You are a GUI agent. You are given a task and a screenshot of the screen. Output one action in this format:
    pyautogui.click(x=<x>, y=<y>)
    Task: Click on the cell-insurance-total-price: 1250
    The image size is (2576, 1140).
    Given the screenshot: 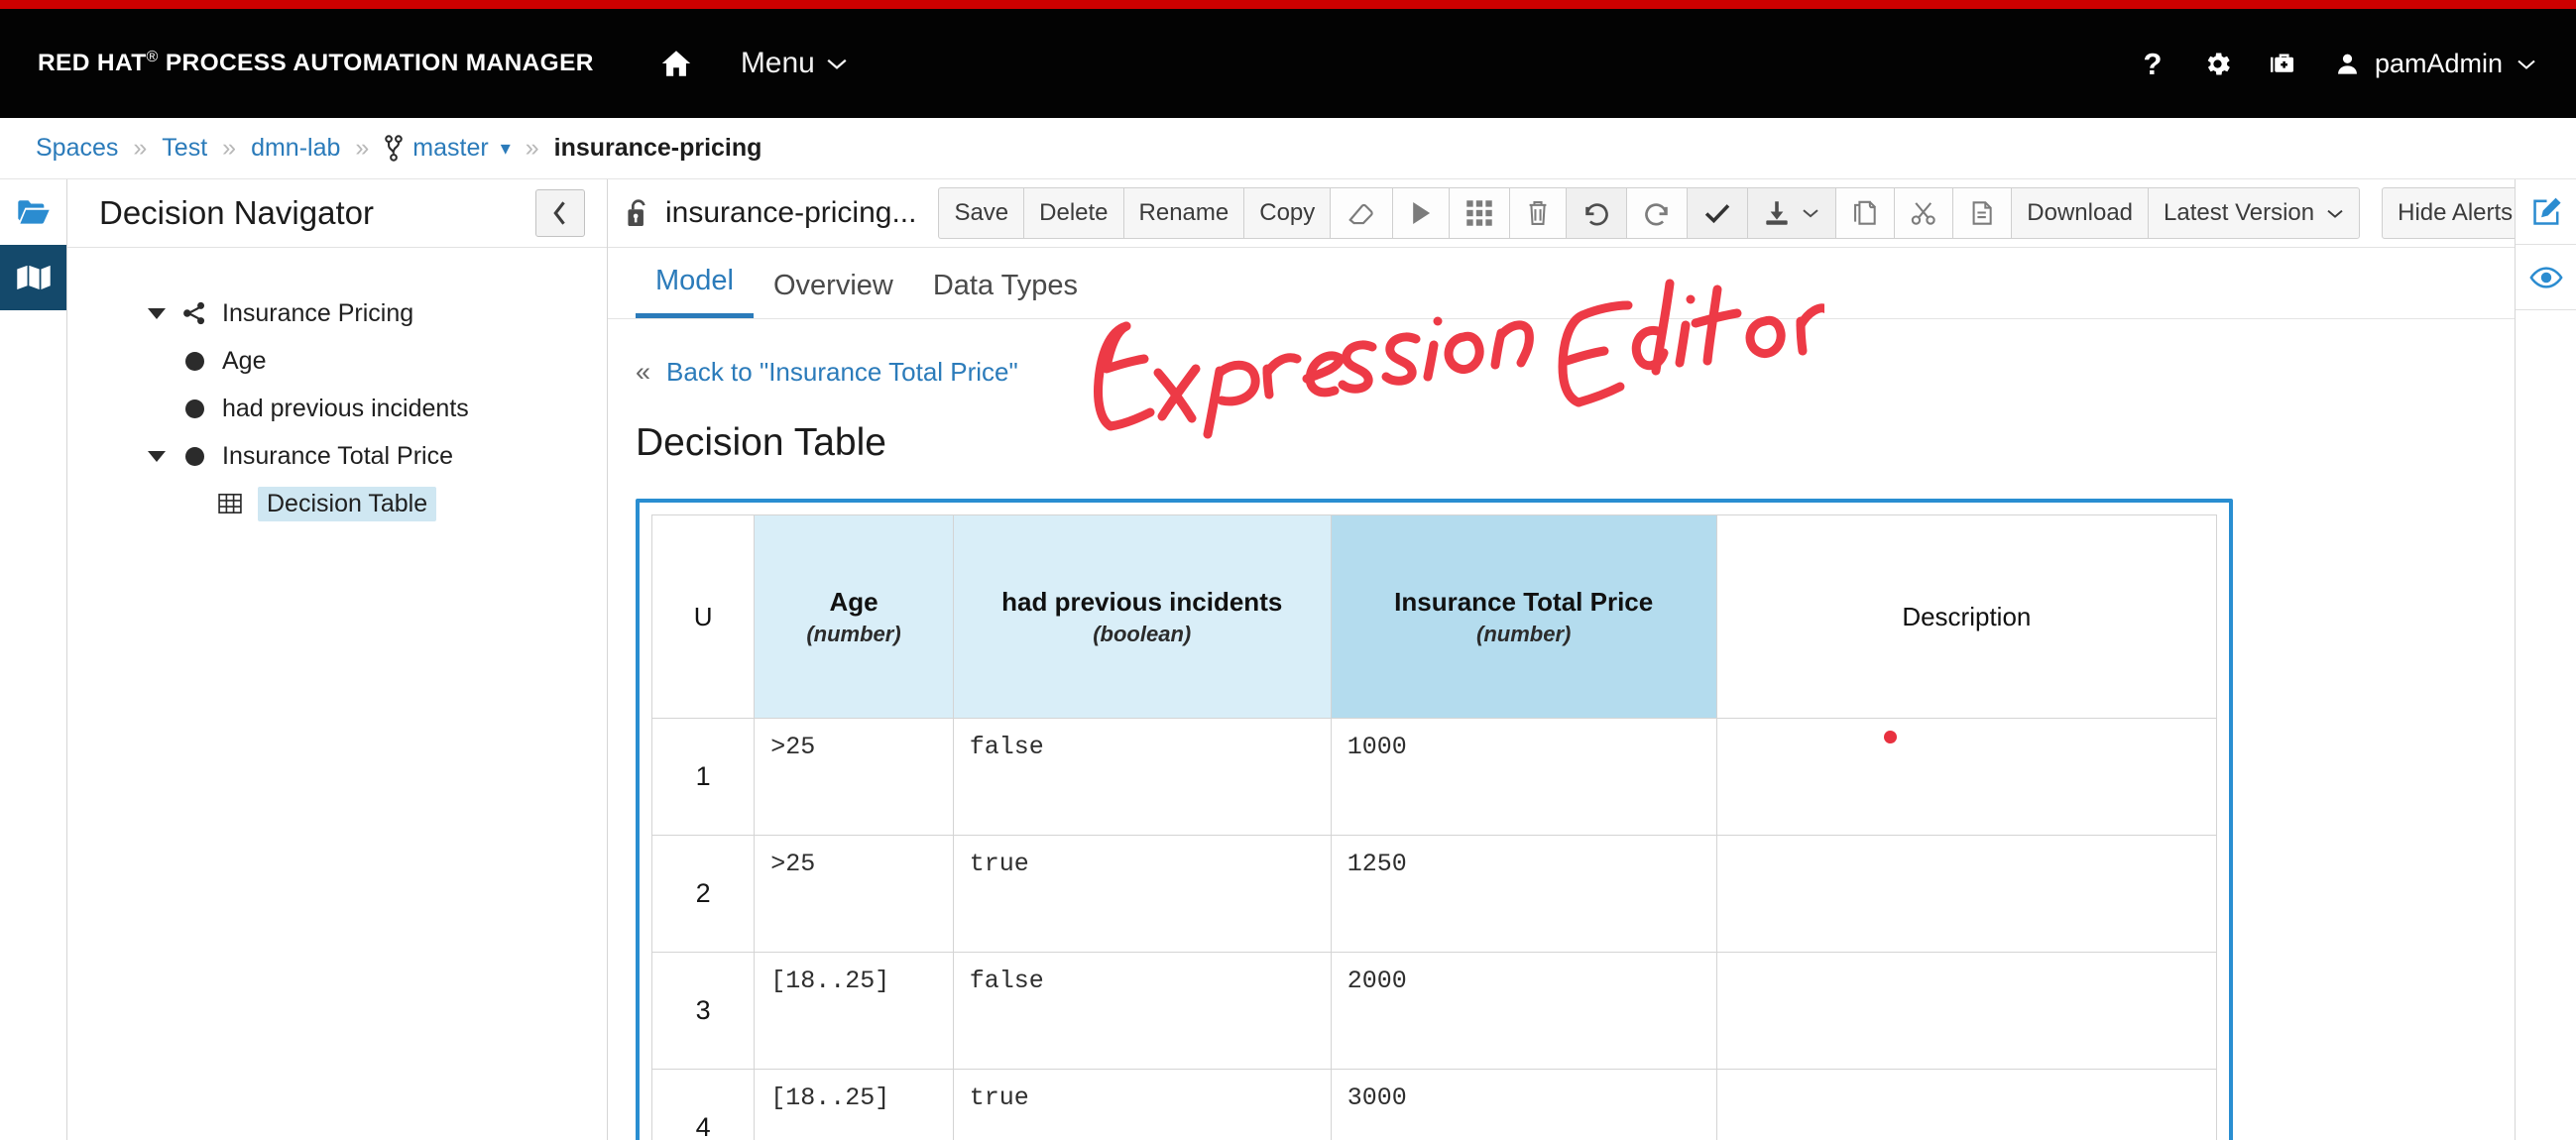 What is the action you would take?
    pyautogui.click(x=1523, y=894)
    